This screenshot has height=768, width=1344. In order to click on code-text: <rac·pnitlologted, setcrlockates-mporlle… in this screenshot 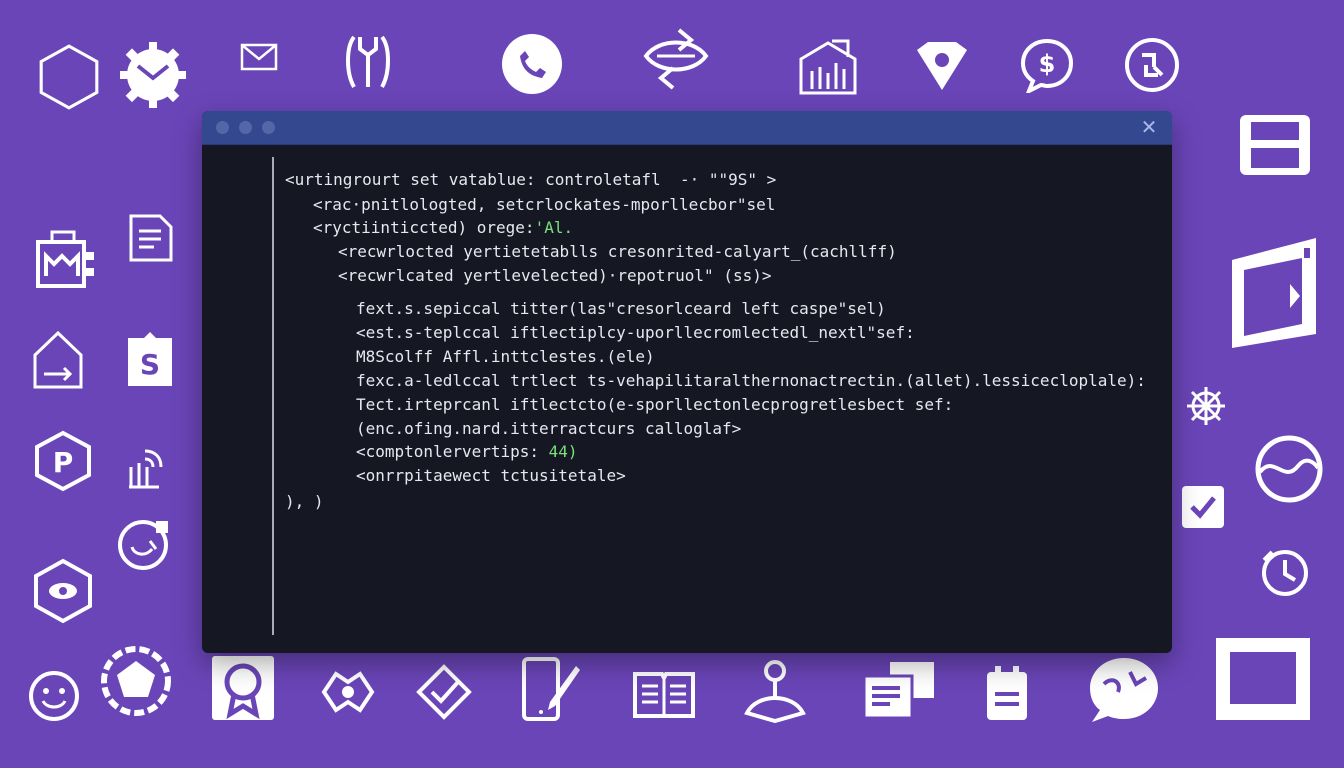, I will do `click(544, 204)`.